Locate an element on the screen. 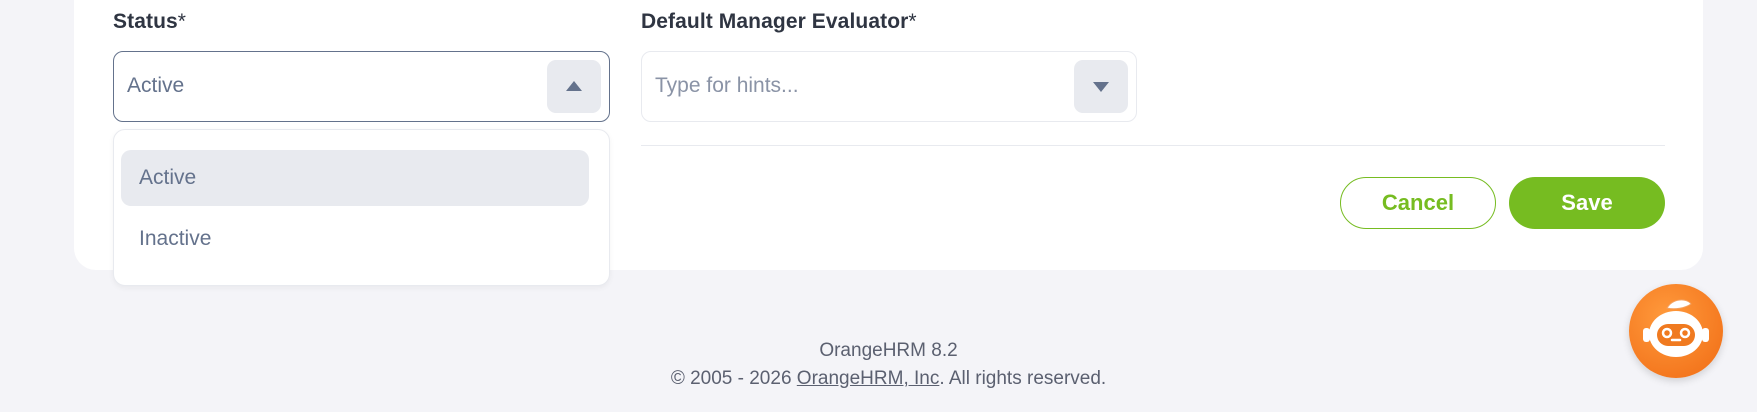 Image resolution: width=1757 pixels, height=412 pixels. status-dropdown-menu: Active Inactive is located at coordinates (361, 207).